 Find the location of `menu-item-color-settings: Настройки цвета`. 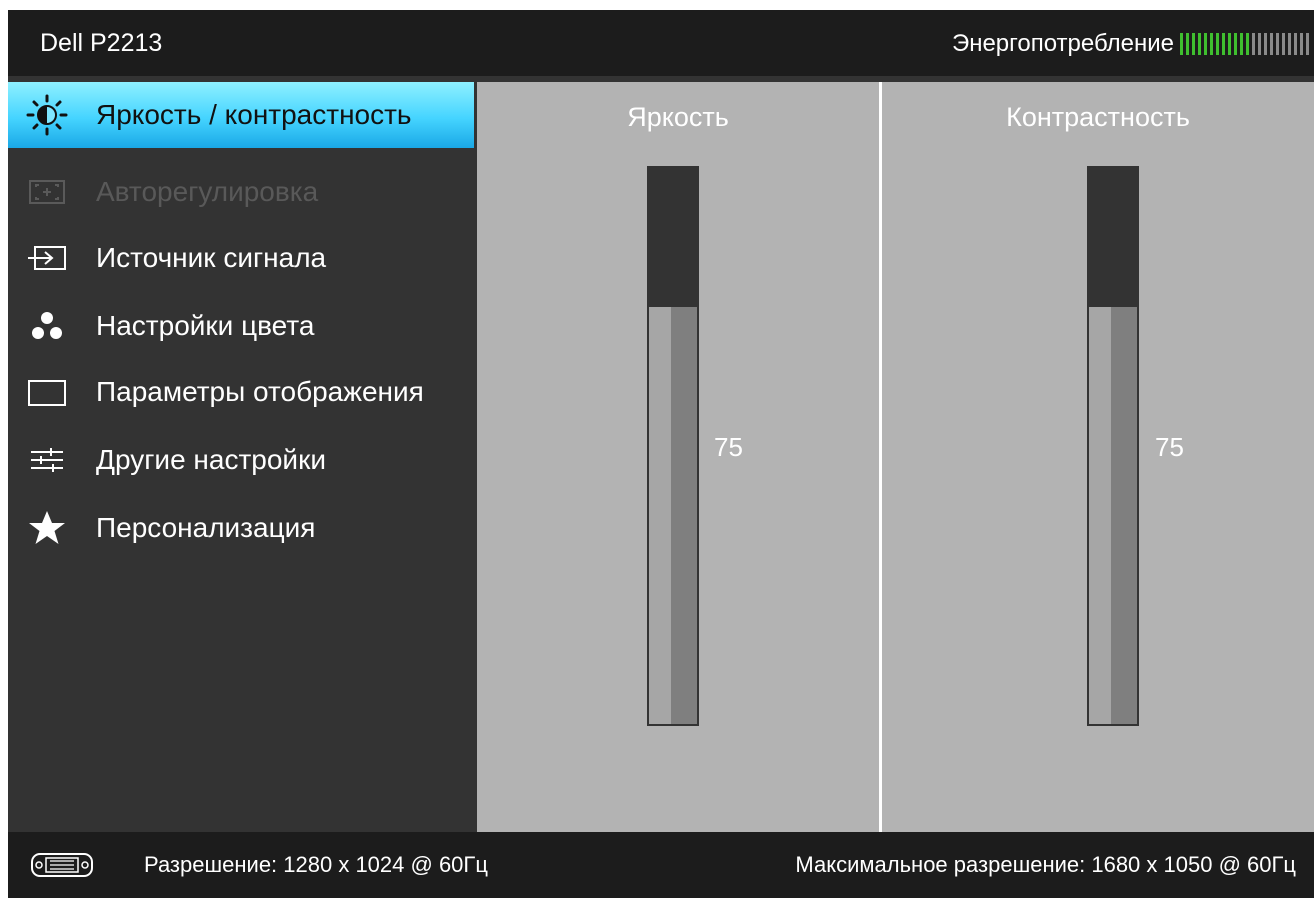

menu-item-color-settings: Настройки цвета is located at coordinates (241, 326).